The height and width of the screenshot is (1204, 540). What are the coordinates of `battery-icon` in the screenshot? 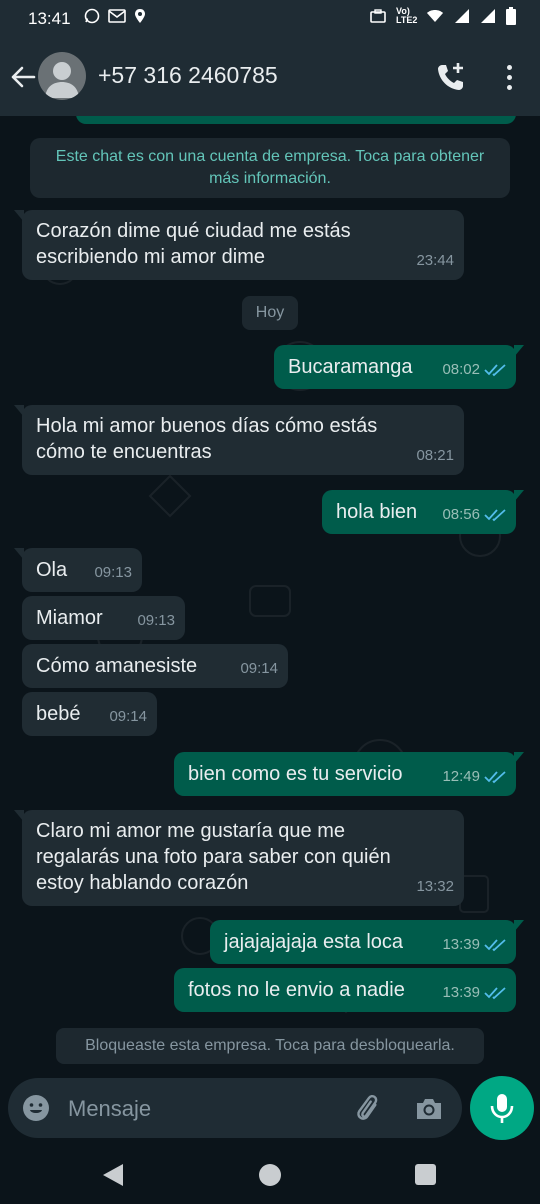 It's located at (511, 16).